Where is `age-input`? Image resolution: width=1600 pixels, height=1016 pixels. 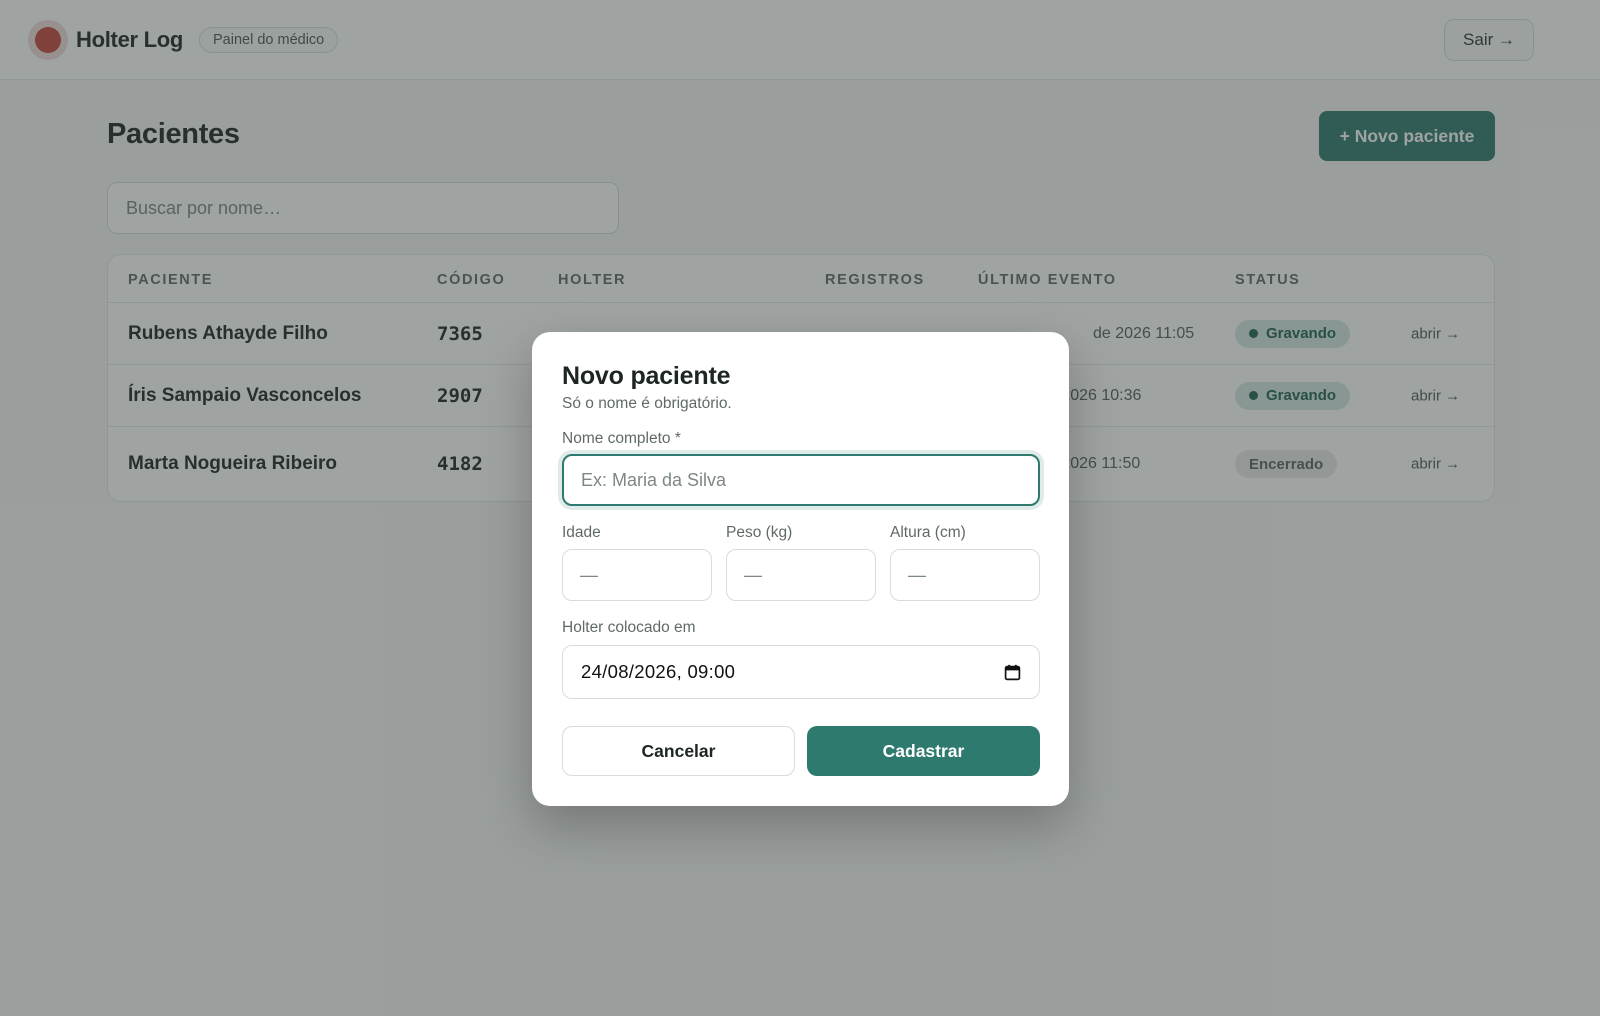 age-input is located at coordinates (637, 575).